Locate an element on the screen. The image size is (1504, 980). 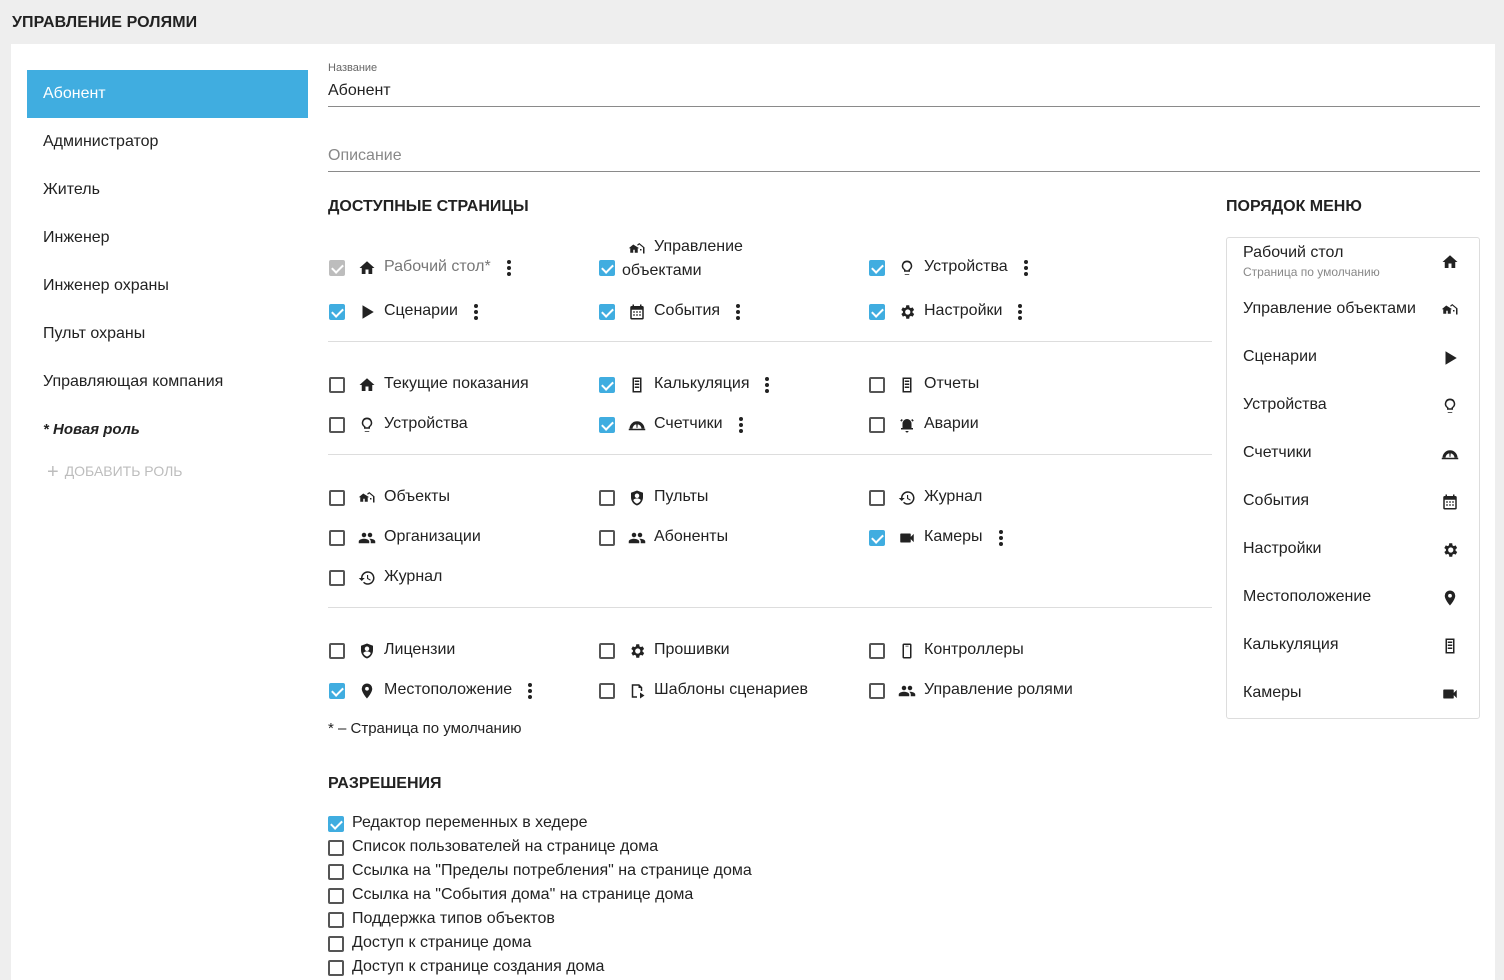
menu-order-item: Калькуляция is located at coordinates (1353, 646).